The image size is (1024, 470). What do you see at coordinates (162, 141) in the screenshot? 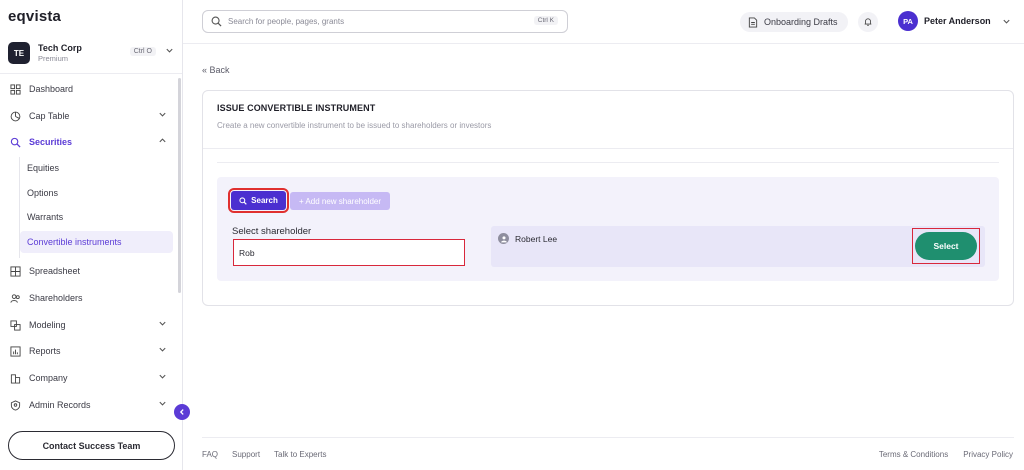
I see `chevron-up-icon` at bounding box center [162, 141].